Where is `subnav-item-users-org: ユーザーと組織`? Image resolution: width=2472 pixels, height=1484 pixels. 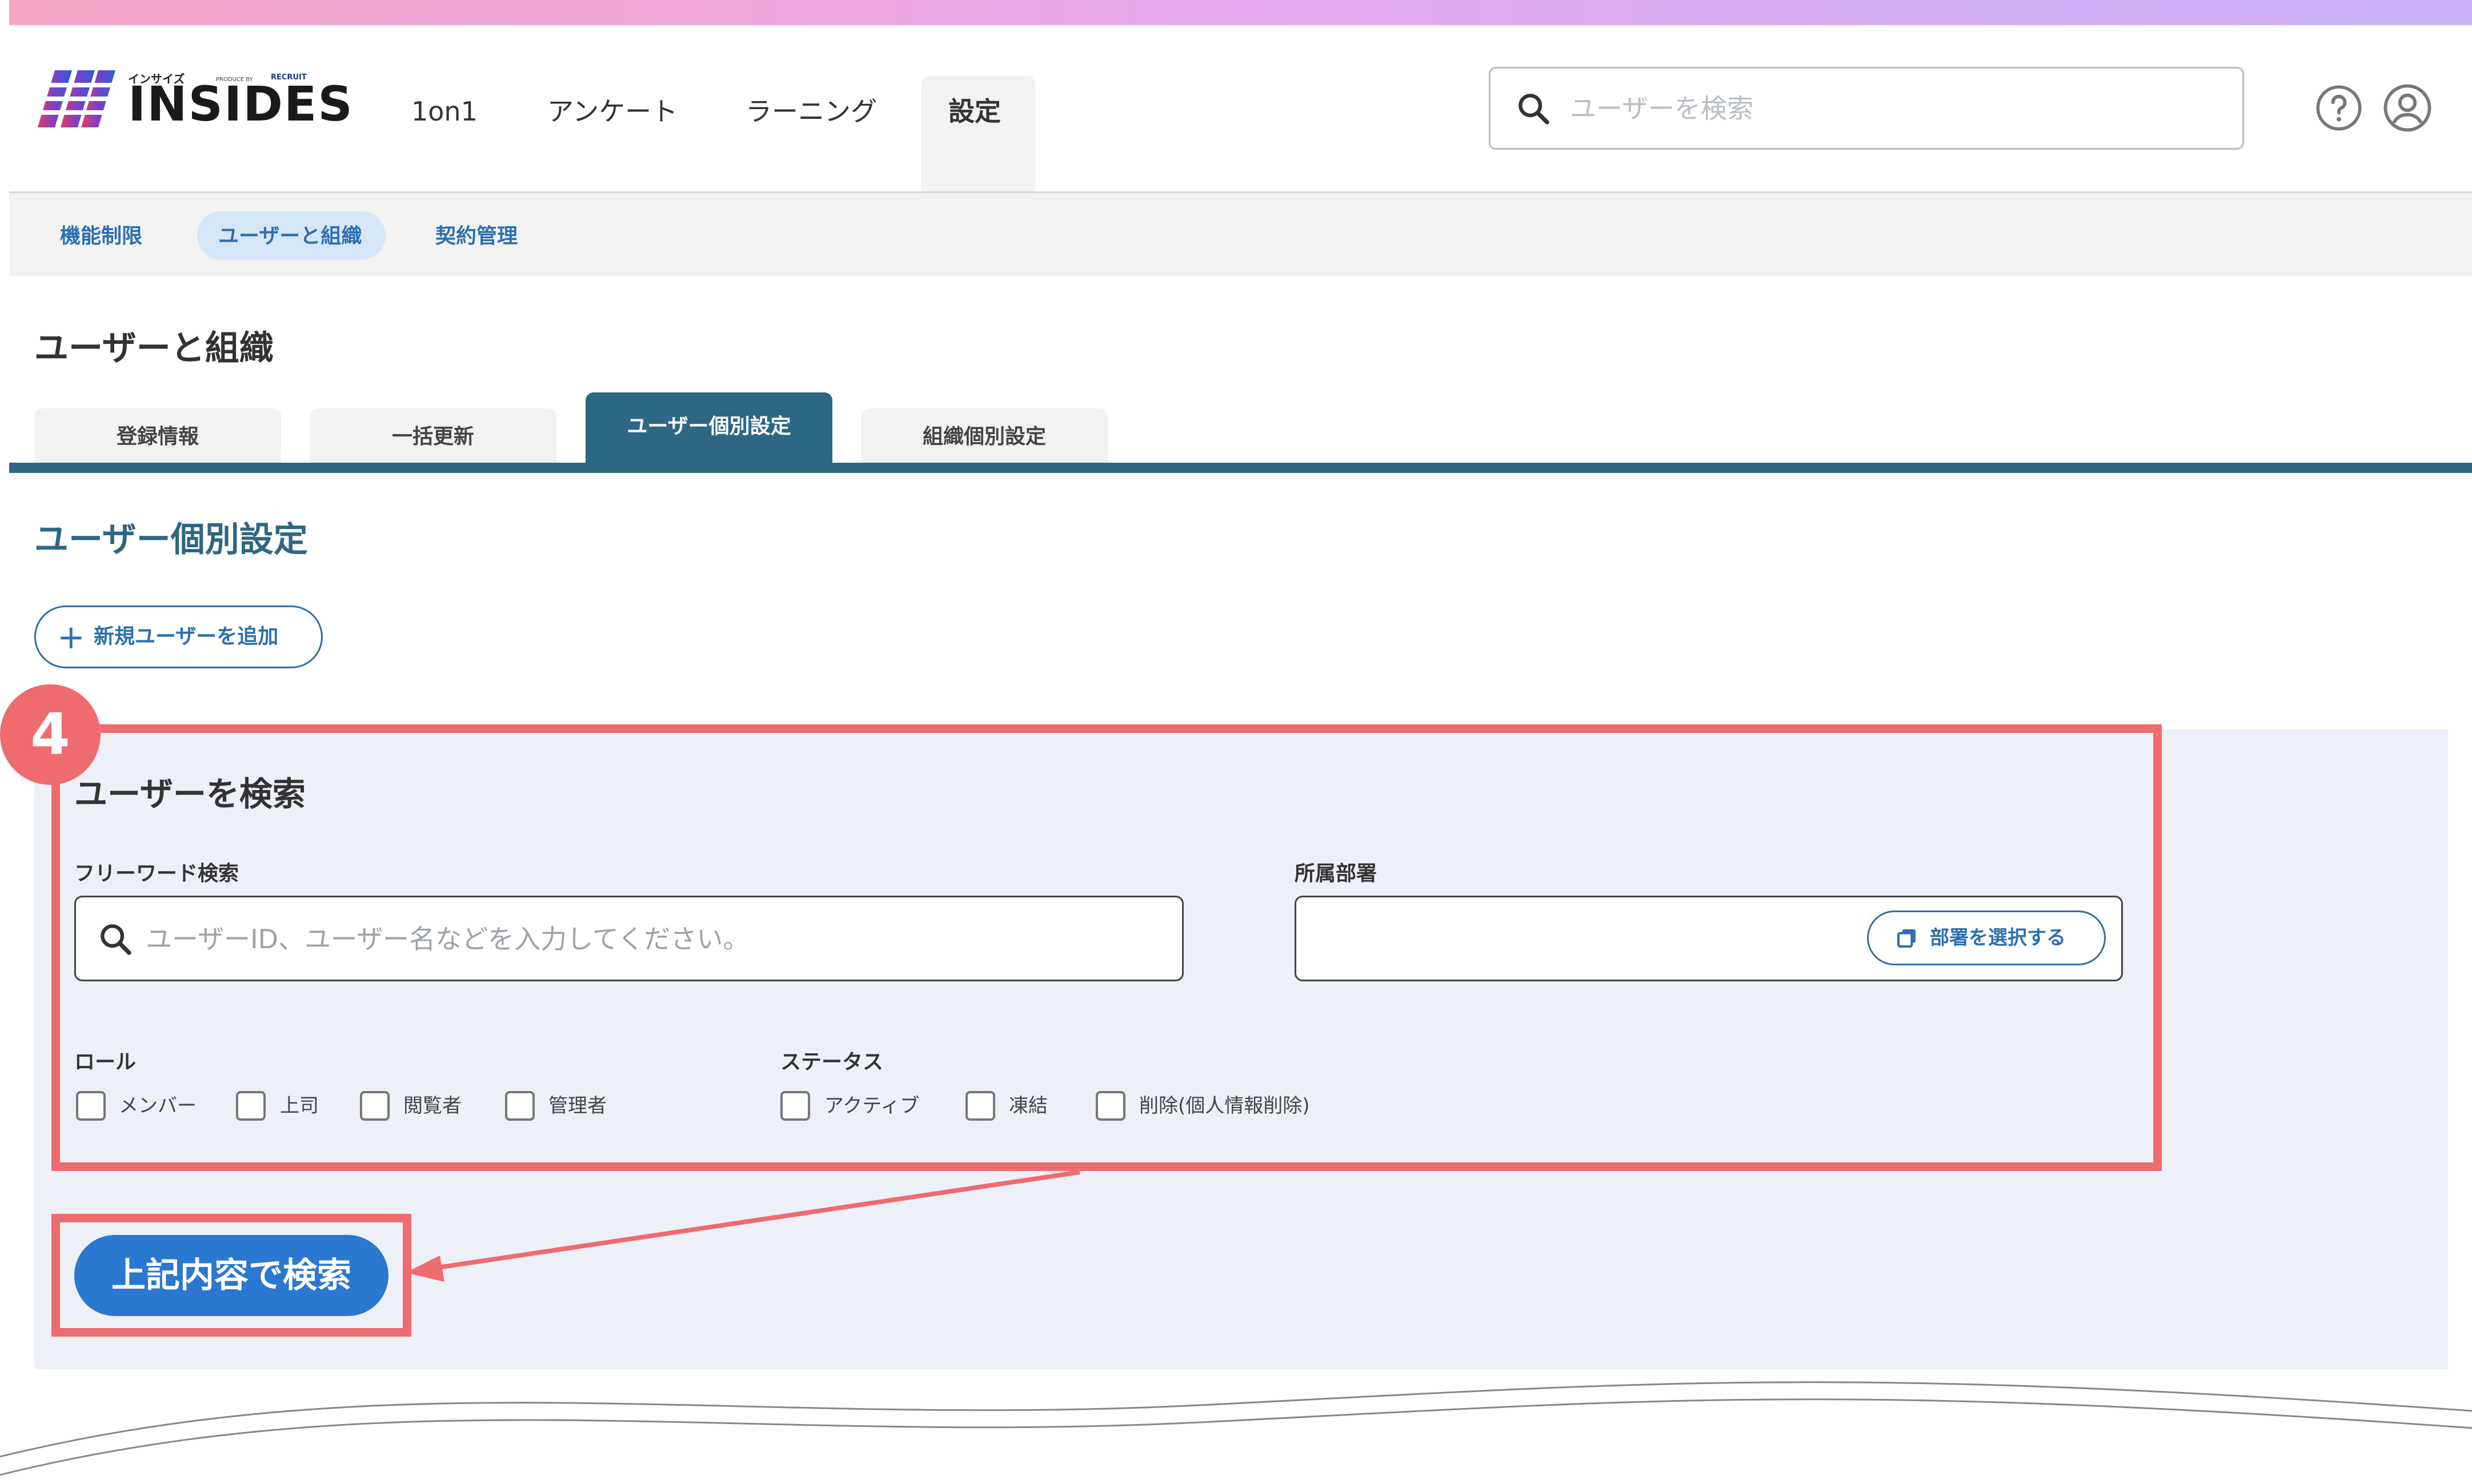 subnav-item-users-org: ユーザーと組織 is located at coordinates (290, 237).